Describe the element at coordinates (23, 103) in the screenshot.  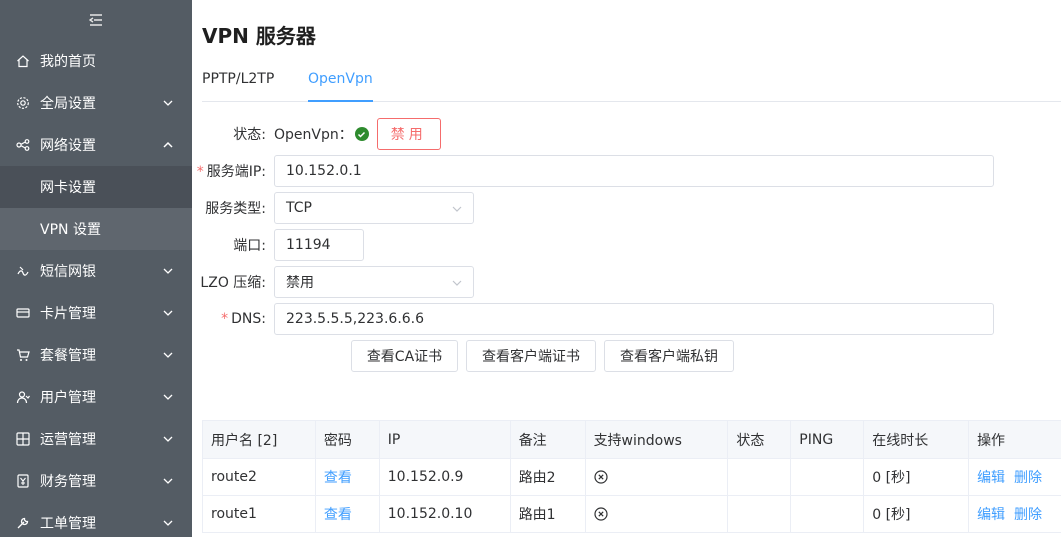
I see `gear-icon` at that location.